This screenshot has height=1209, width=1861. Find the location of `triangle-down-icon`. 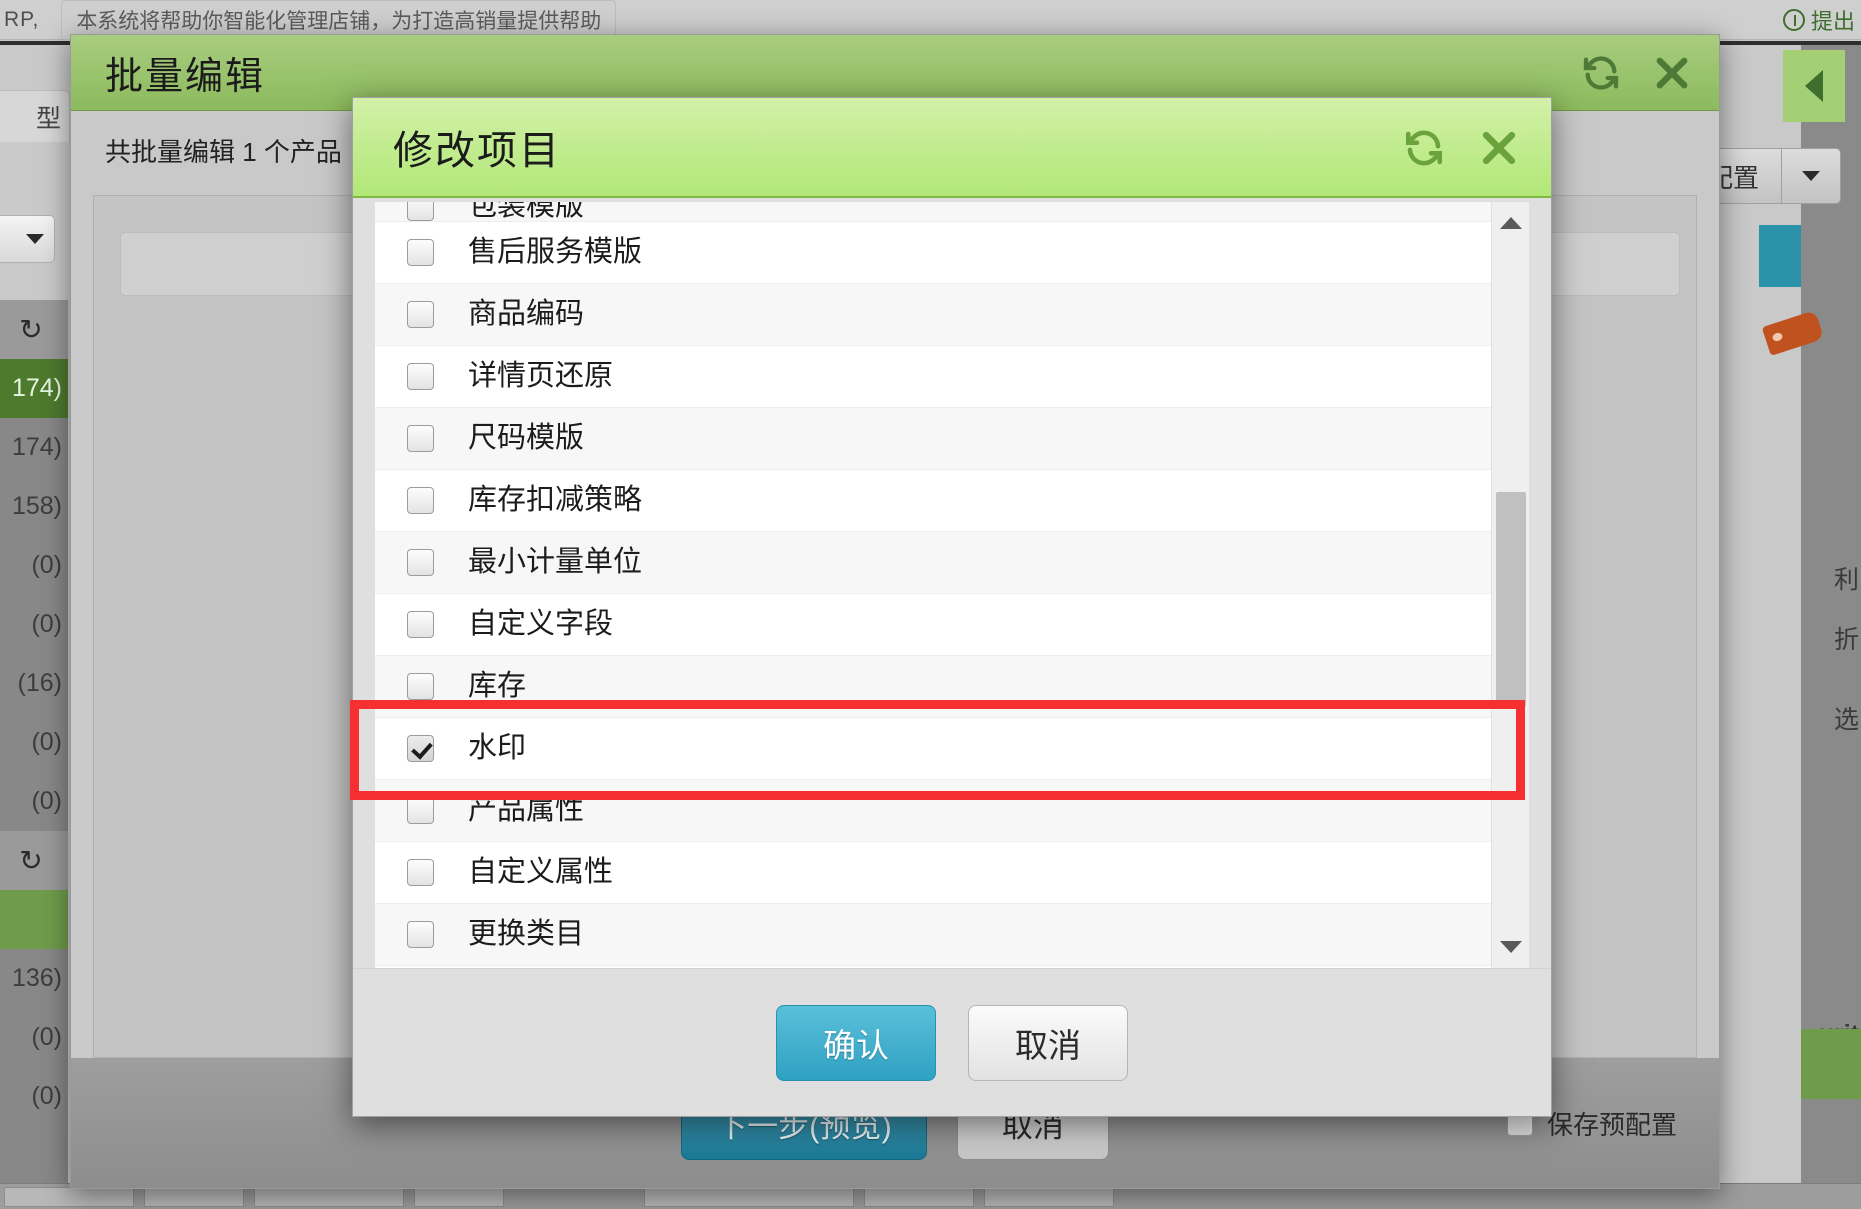

triangle-down-icon is located at coordinates (1511, 947).